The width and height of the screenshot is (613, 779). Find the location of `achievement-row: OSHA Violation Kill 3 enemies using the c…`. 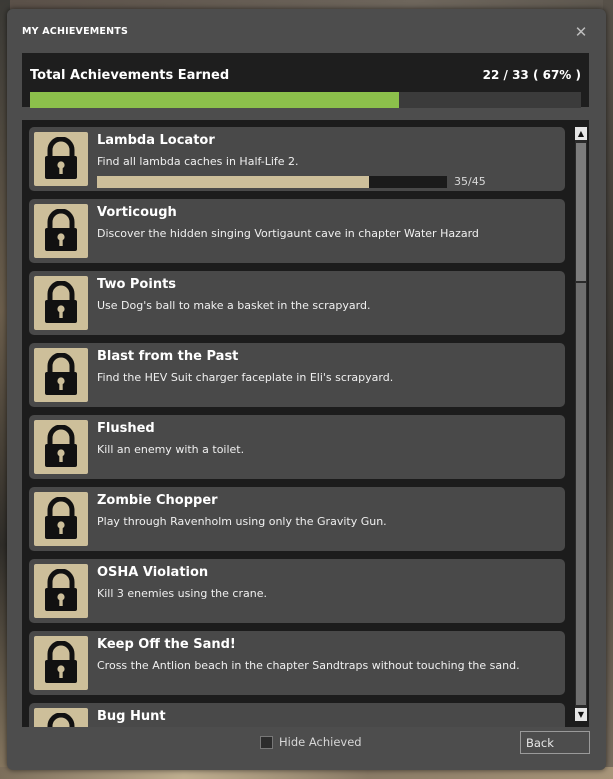

achievement-row: OSHA Violation Kill 3 enemies using the c… is located at coordinates (297, 591).